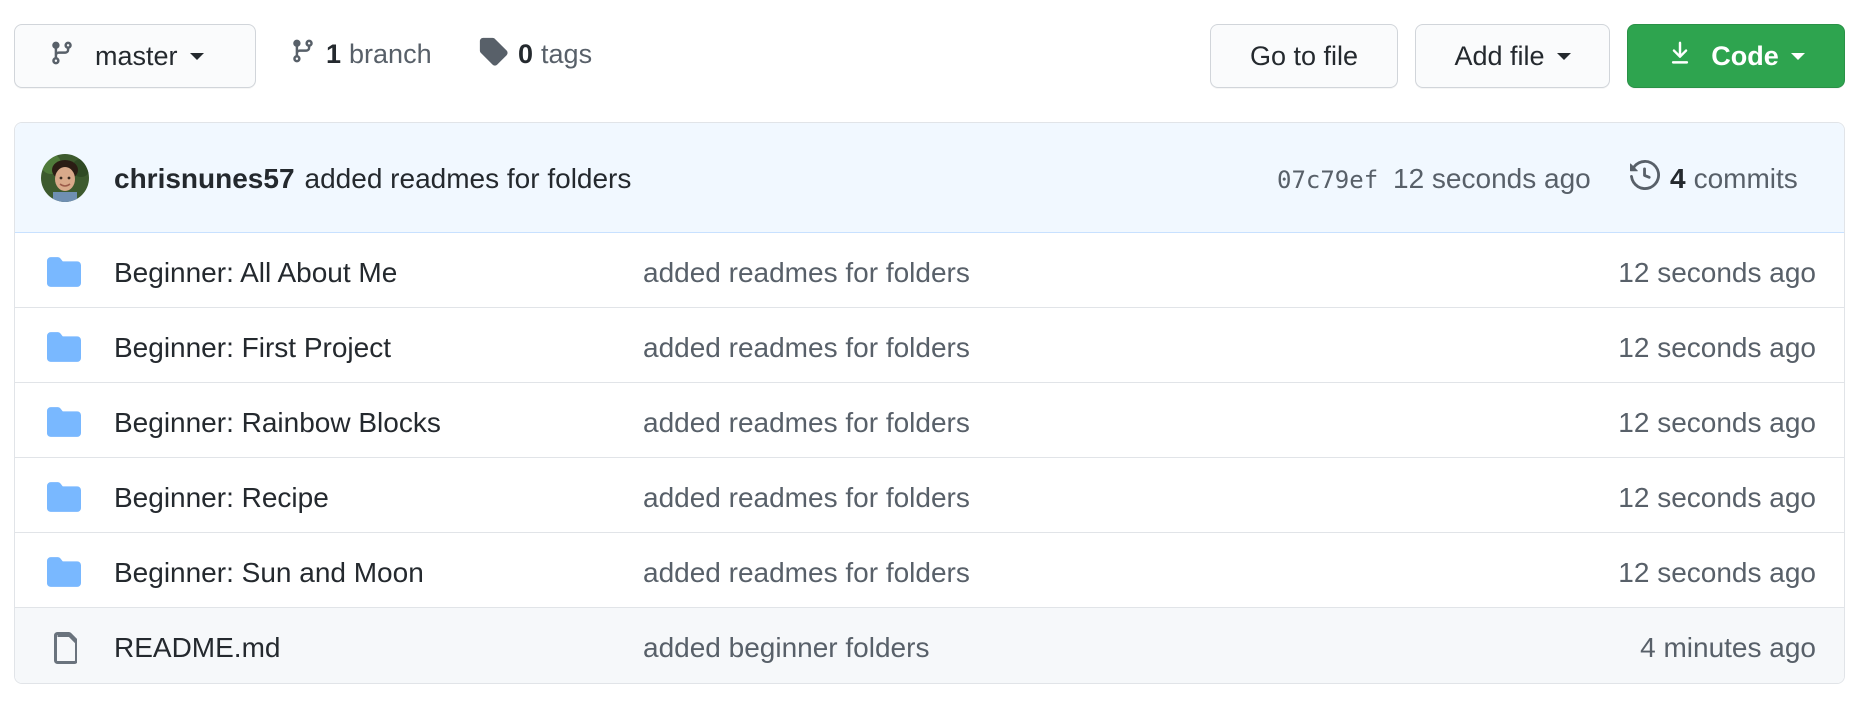 The height and width of the screenshot is (702, 1854). I want to click on branches-link: 1 branch, so click(361, 54).